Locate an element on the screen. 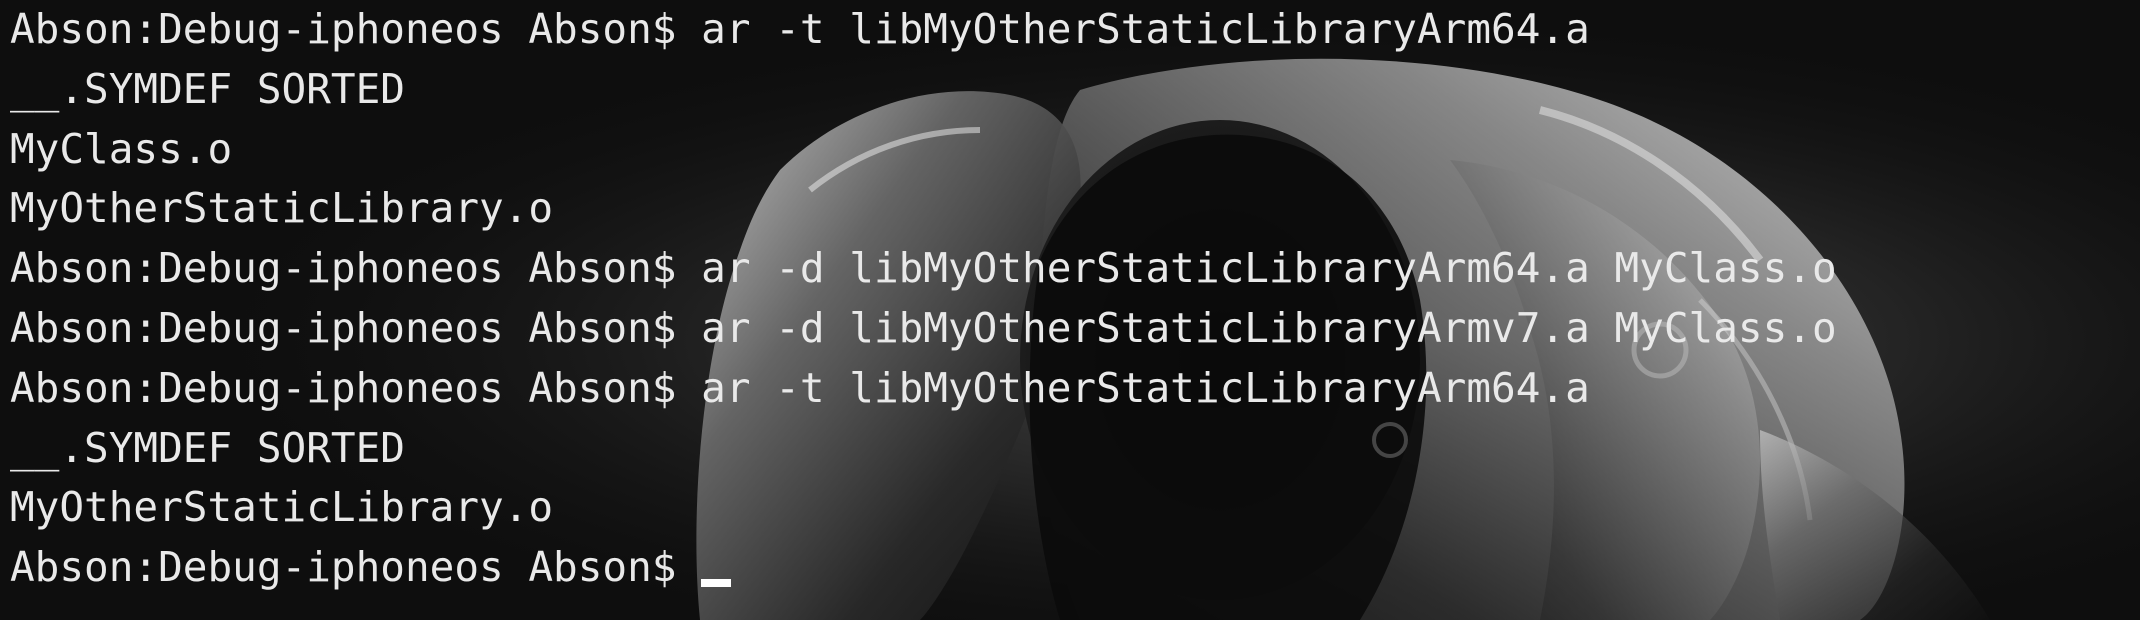 The width and height of the screenshot is (2140, 620). command-input-line: Abson:Debug-iphoneos Abson$ is located at coordinates (923, 568).